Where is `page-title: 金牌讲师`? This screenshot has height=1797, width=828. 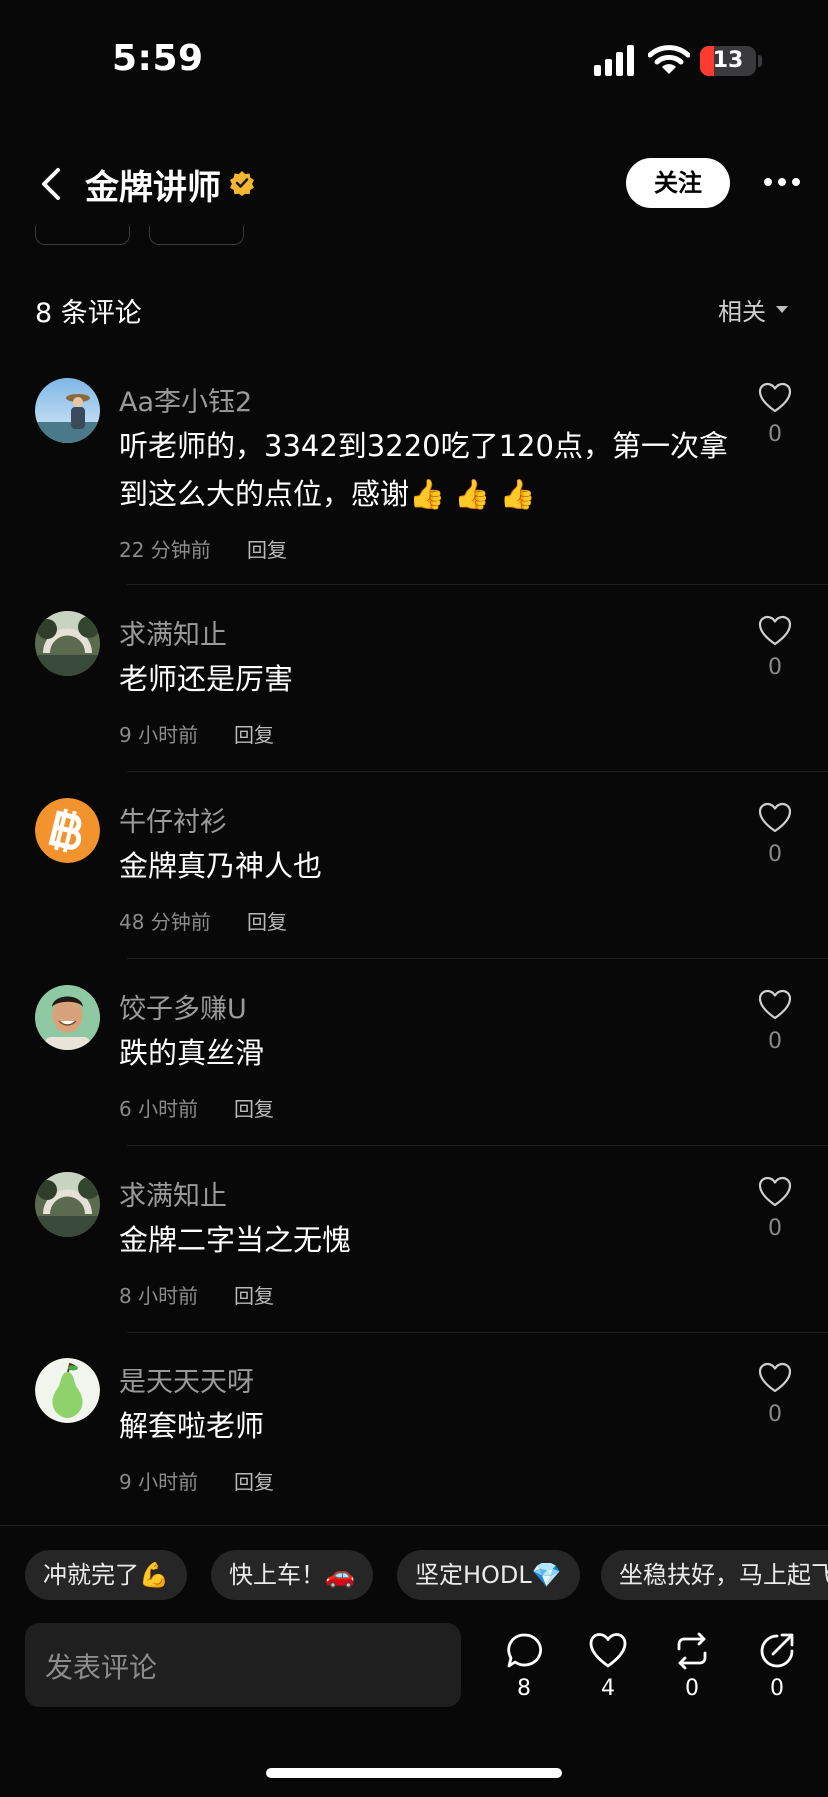 page-title: 金牌讲师 is located at coordinates (153, 184).